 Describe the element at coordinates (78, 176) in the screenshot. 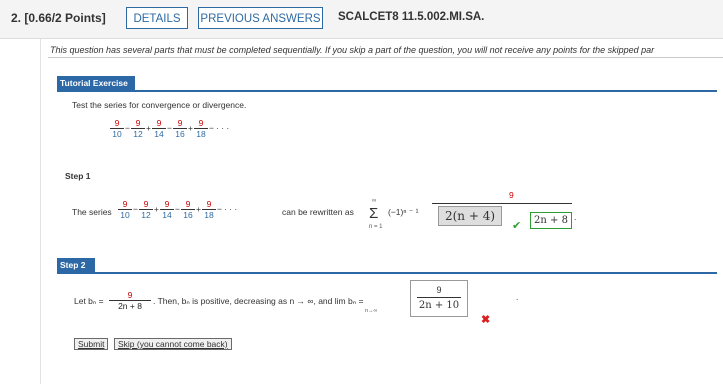

I see `step1-label: Step 1` at that location.